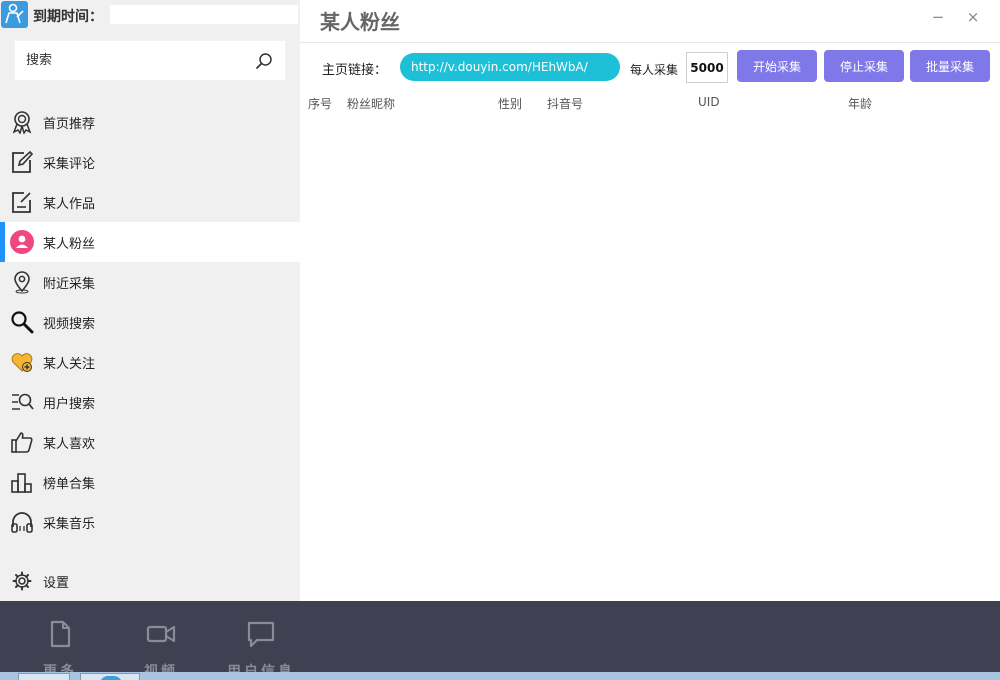 This screenshot has height=680, width=1000. Describe the element at coordinates (22, 482) in the screenshot. I see `bar-chart-icon` at that location.